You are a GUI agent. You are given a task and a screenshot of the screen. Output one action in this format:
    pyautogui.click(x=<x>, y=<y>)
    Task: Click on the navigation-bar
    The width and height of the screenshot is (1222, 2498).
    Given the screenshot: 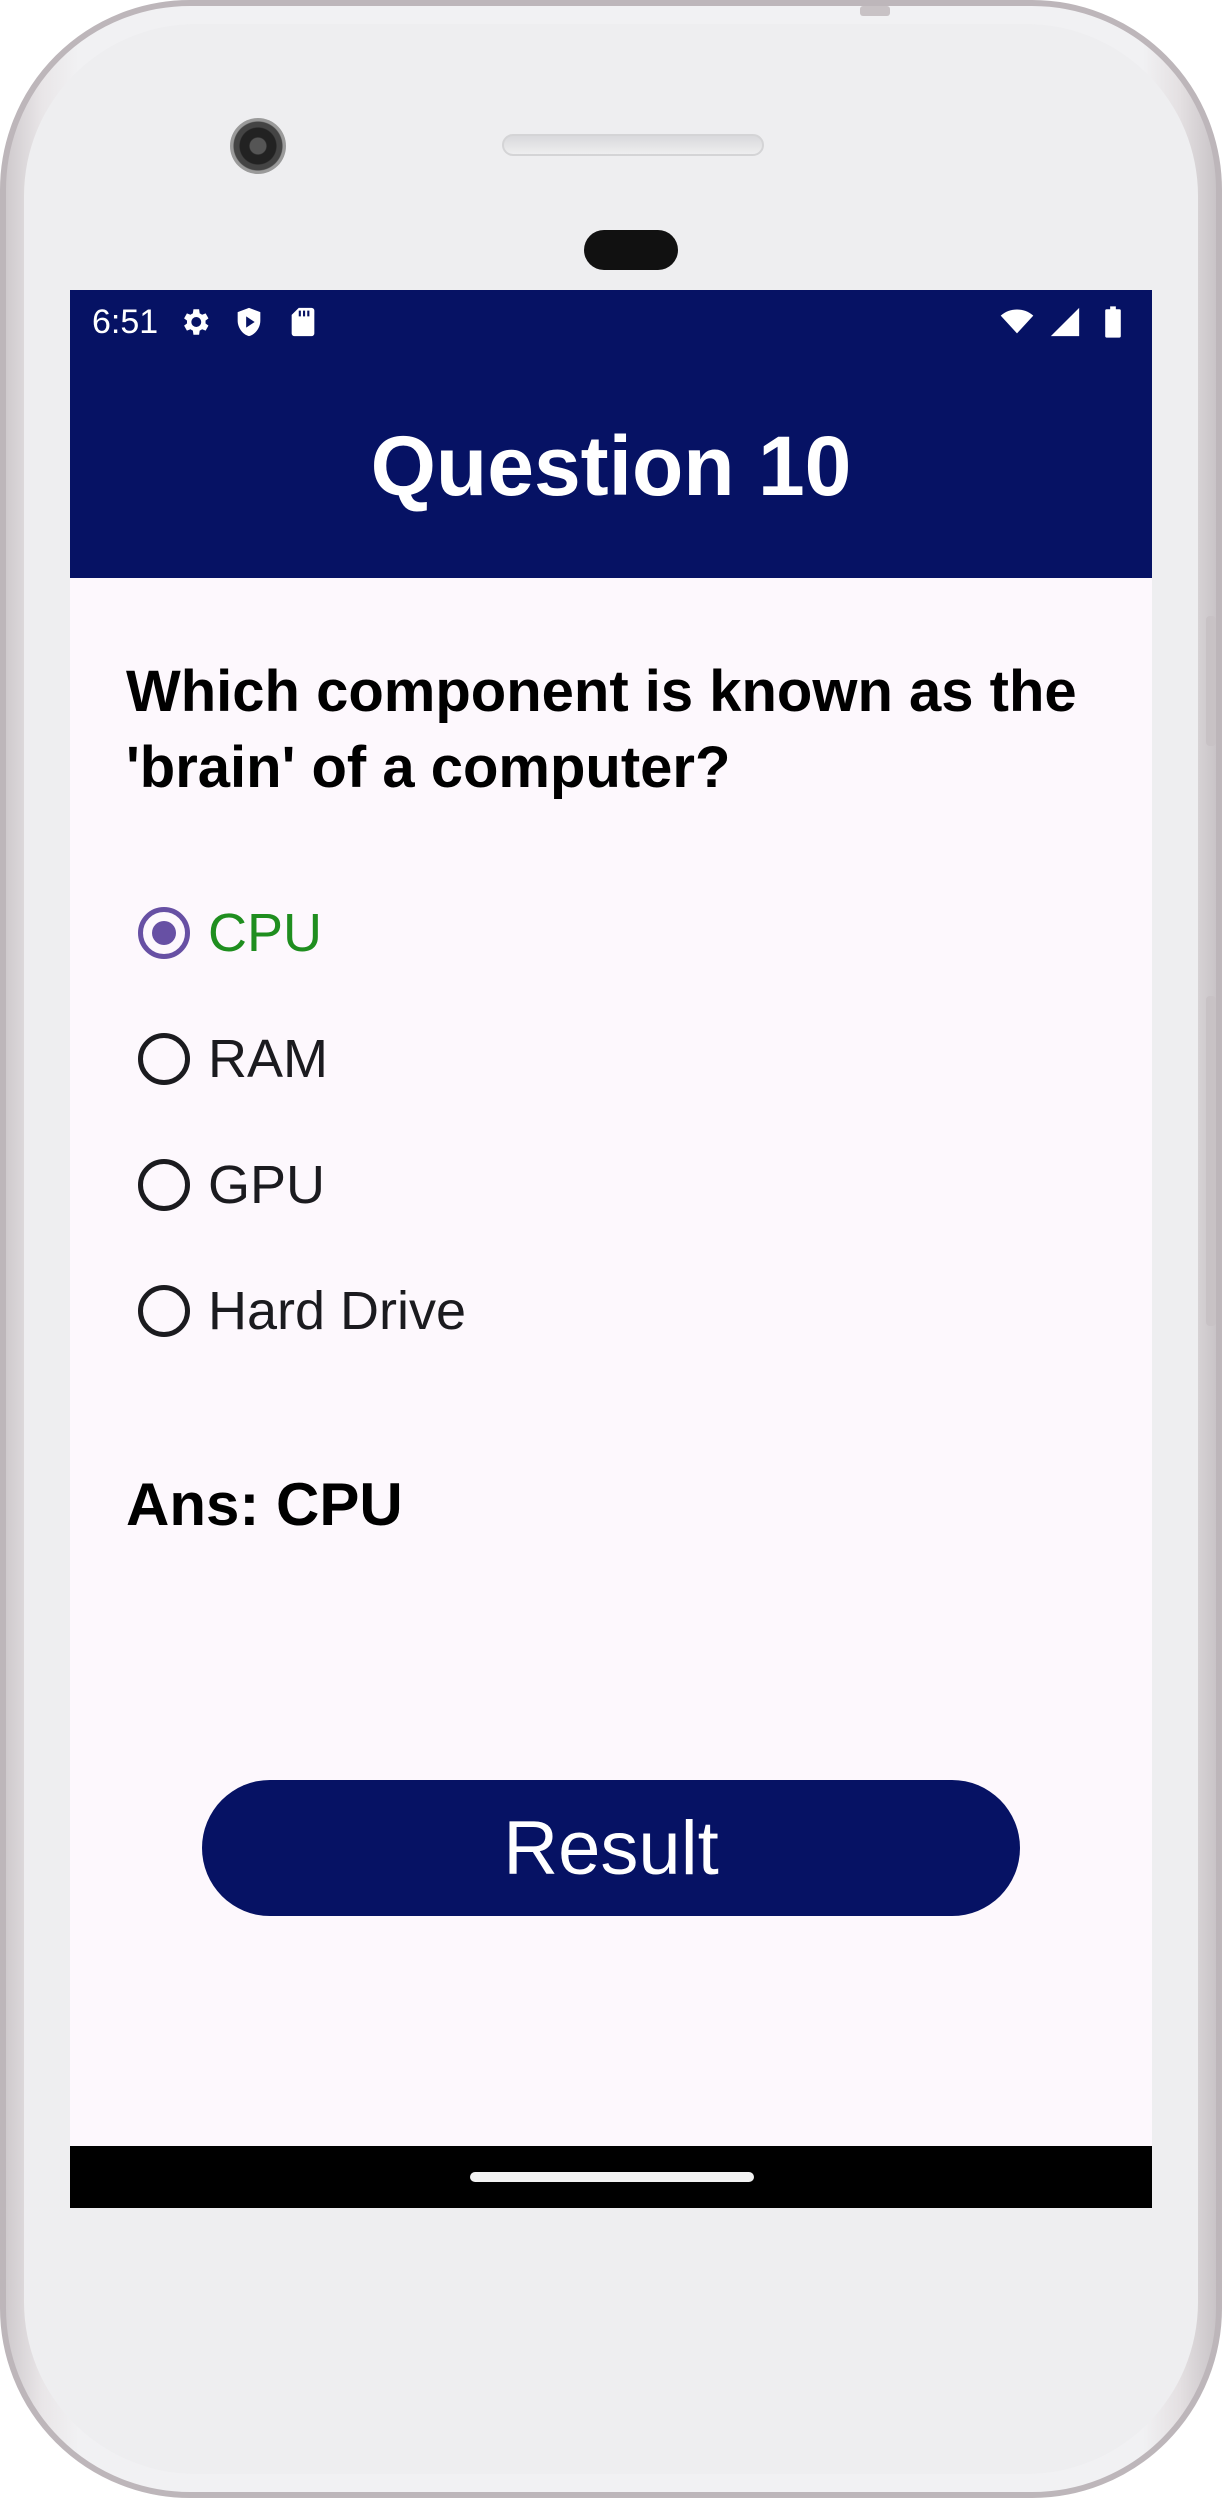 What is the action you would take?
    pyautogui.click(x=611, y=2177)
    